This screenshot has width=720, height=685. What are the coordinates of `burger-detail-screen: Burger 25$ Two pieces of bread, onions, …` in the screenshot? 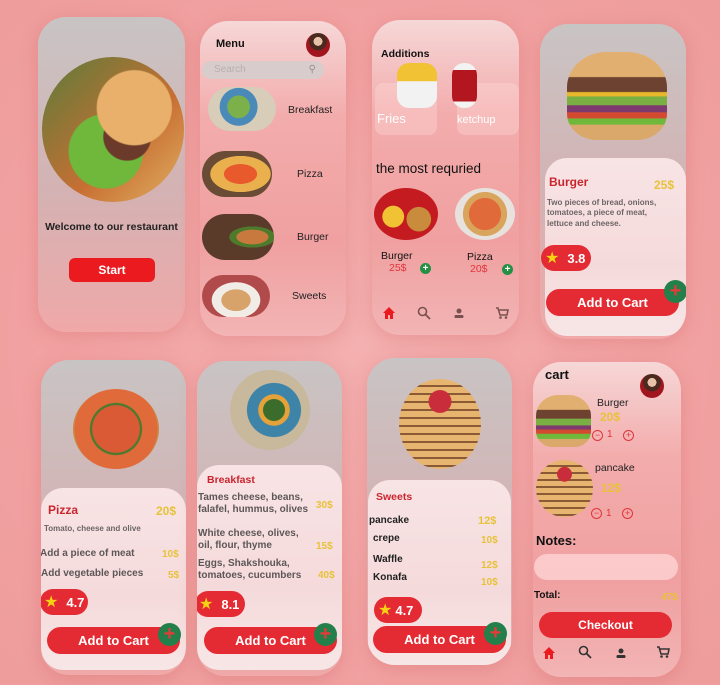 It's located at (613, 181).